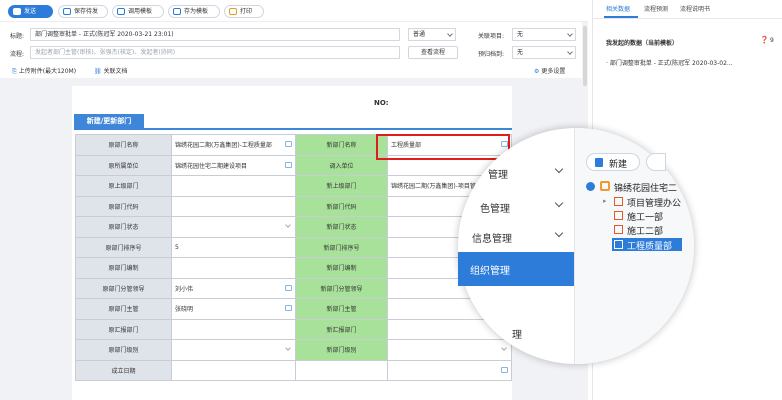 This screenshot has width=782, height=400. What do you see at coordinates (121, 11) in the screenshot?
I see `template-icon` at bounding box center [121, 11].